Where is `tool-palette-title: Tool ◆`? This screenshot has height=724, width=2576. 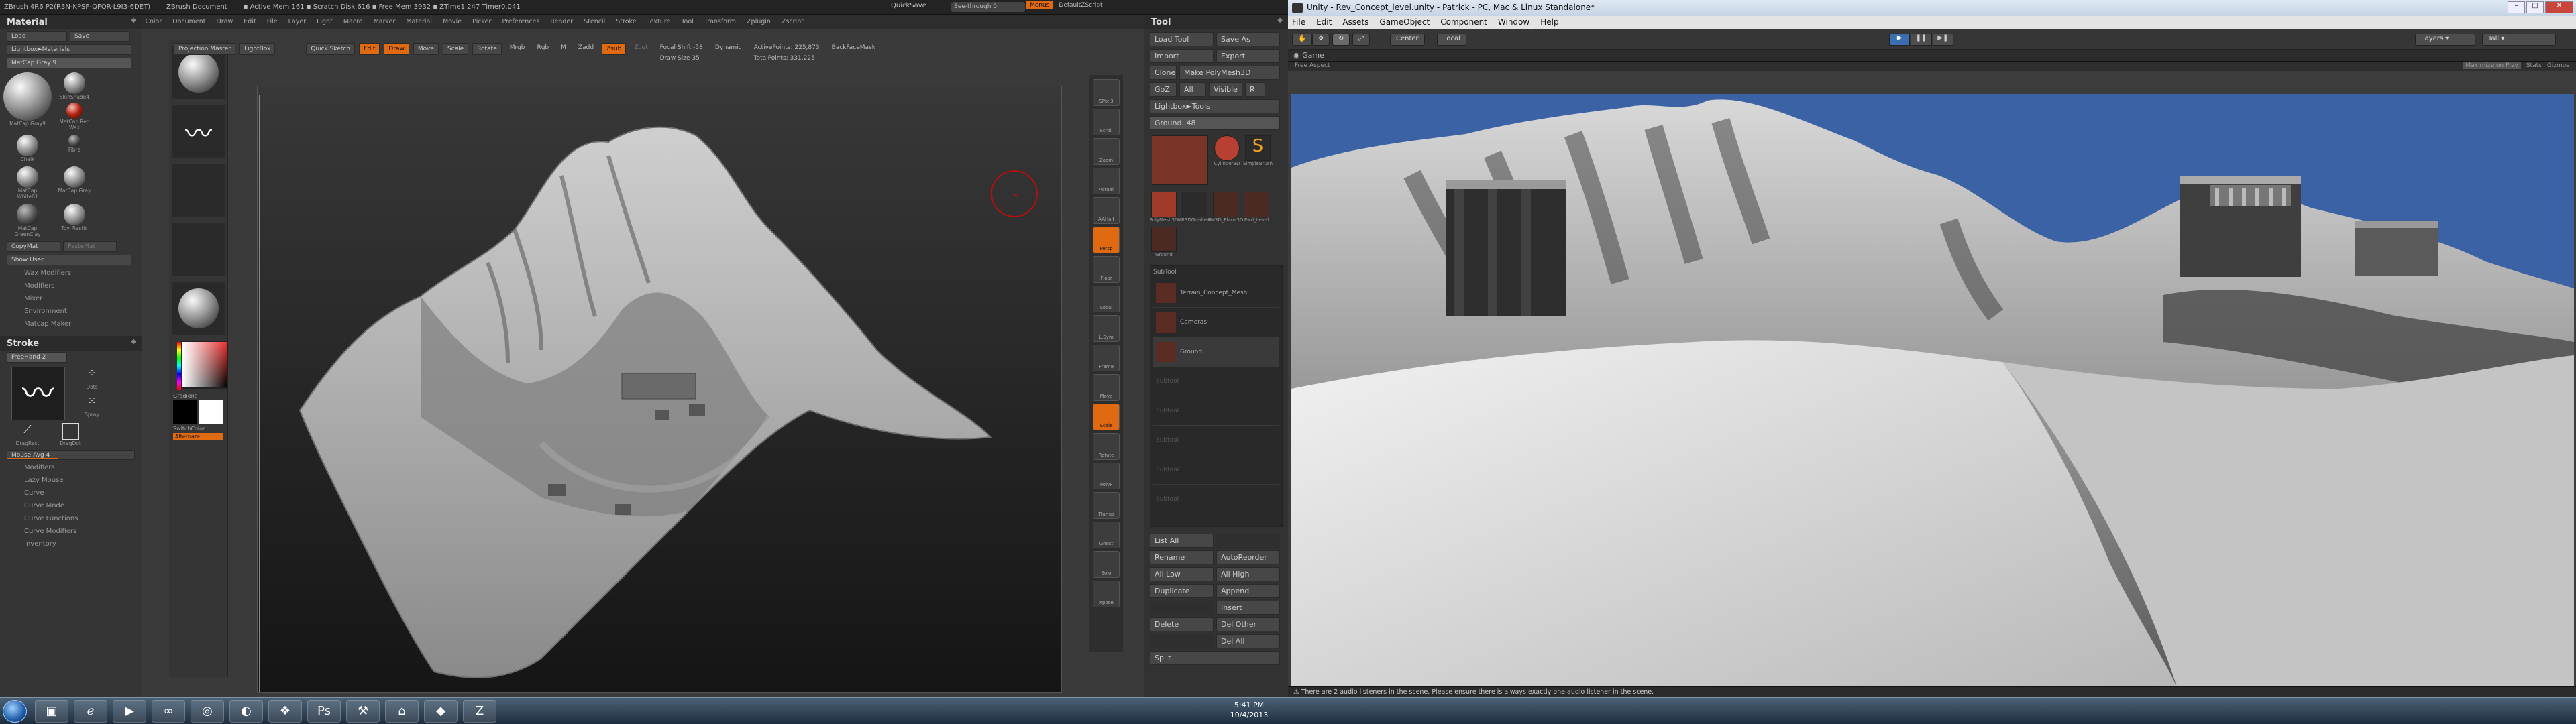 tool-palette-title: Tool ◆ is located at coordinates (1216, 22).